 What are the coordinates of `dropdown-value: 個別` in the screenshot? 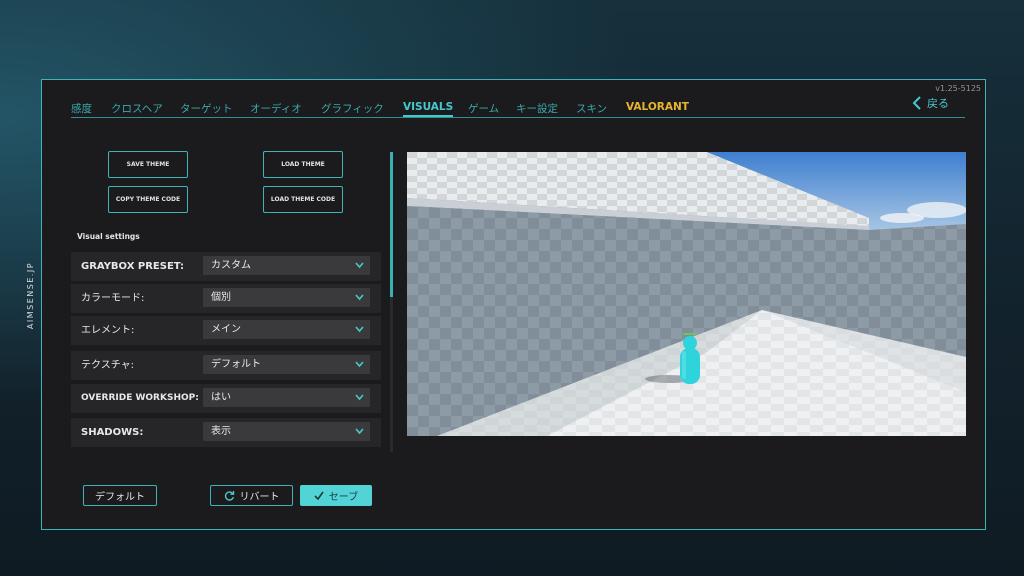 It's located at (221, 297).